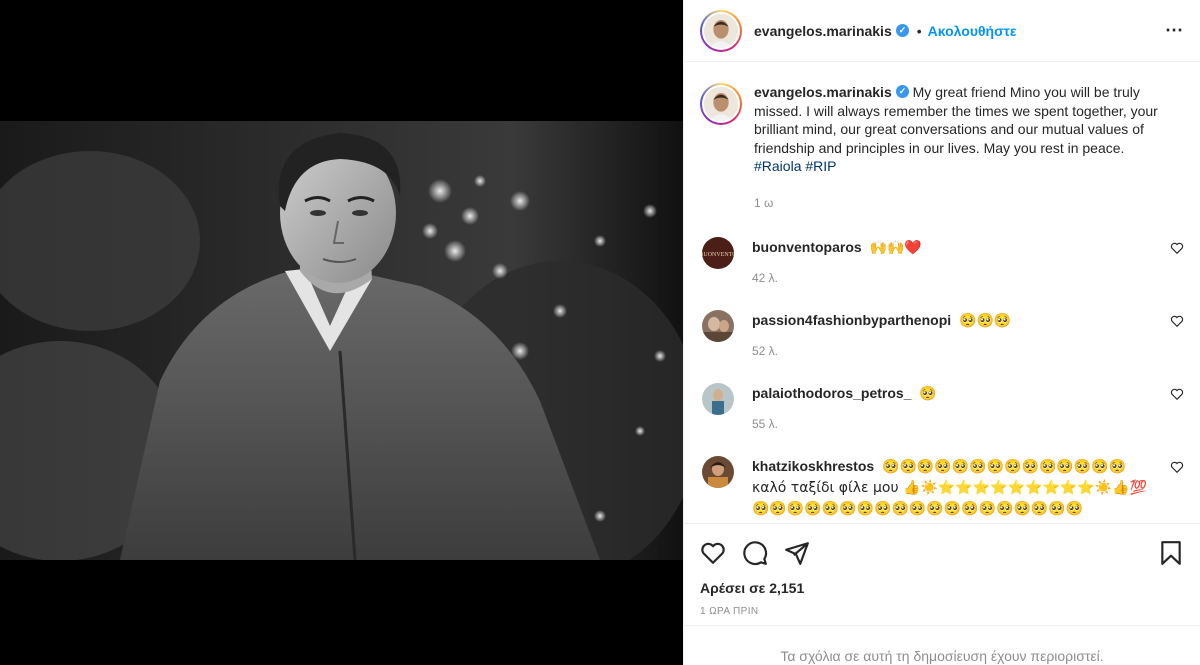  What do you see at coordinates (813, 466) in the screenshot?
I see `commenter-username: khatzikoskhrestos` at bounding box center [813, 466].